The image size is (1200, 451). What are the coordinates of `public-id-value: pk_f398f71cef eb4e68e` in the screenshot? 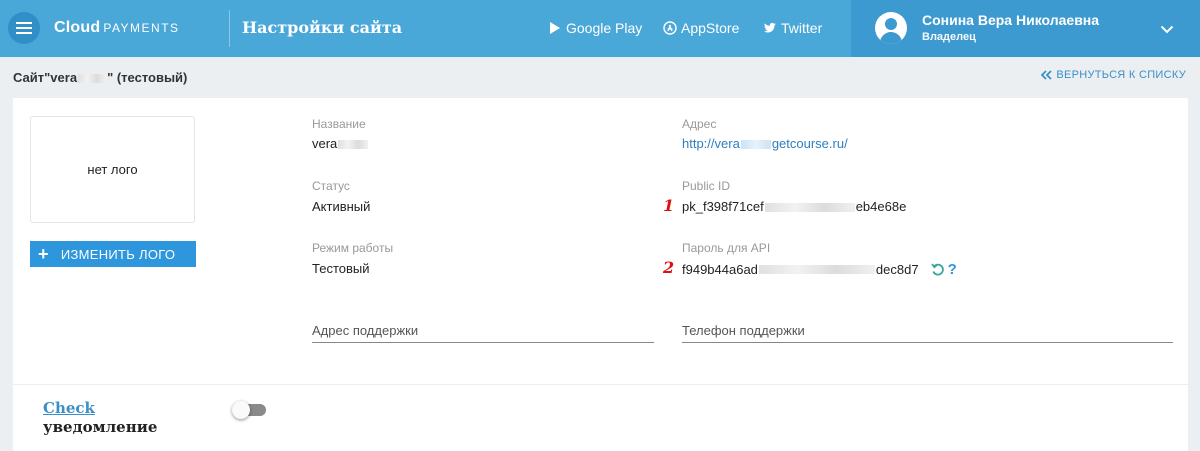 It's located at (794, 206).